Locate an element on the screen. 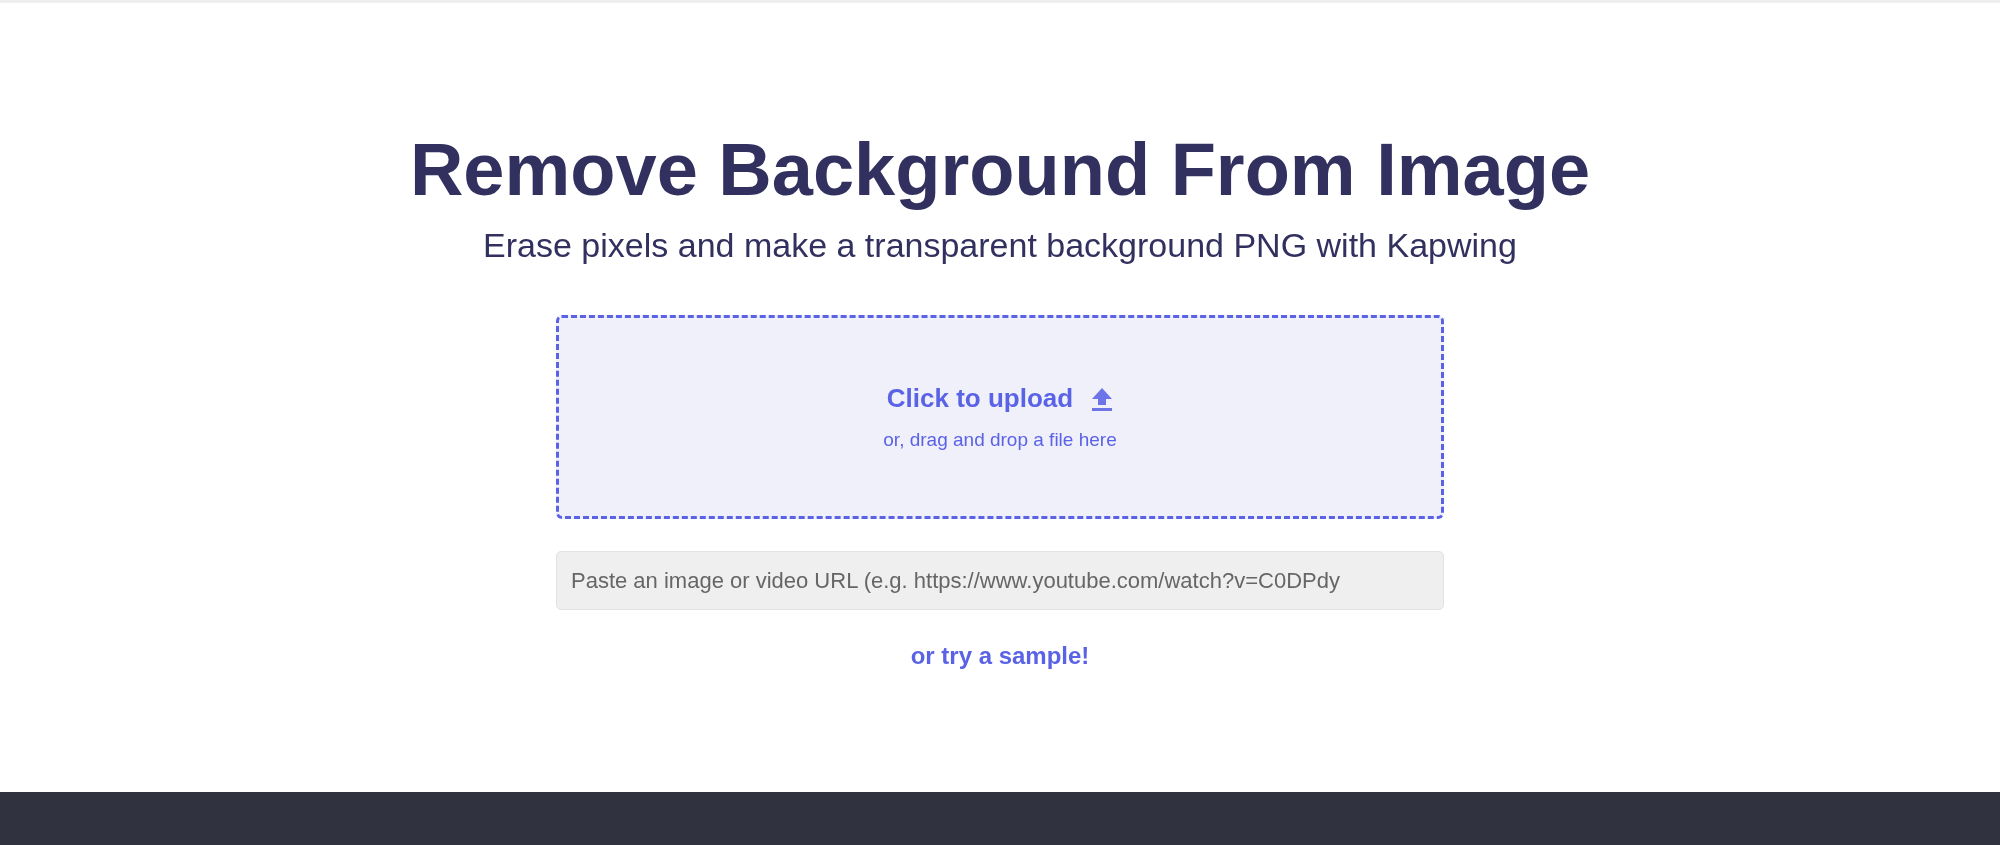 The width and height of the screenshot is (2000, 845). upload-label: Click to upload is located at coordinates (980, 399).